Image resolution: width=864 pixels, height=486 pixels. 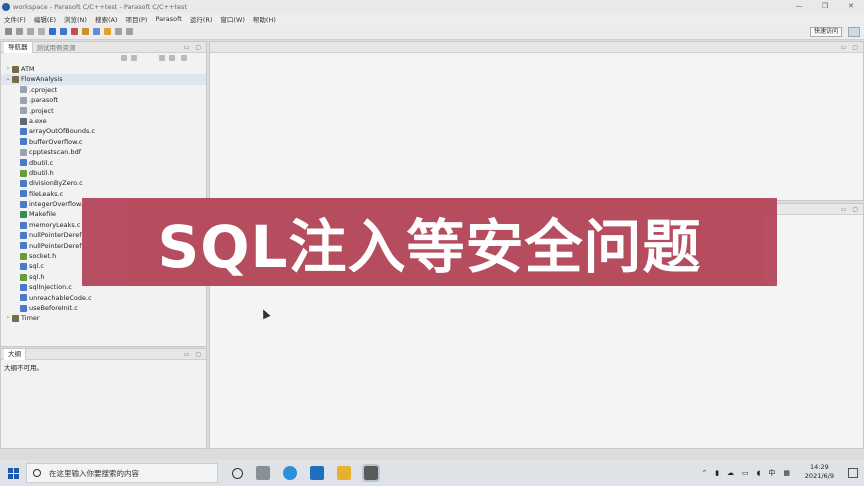 What do you see at coordinates (18, 47) in the screenshot?
I see `tab-navigator: 导航器` at bounding box center [18, 47].